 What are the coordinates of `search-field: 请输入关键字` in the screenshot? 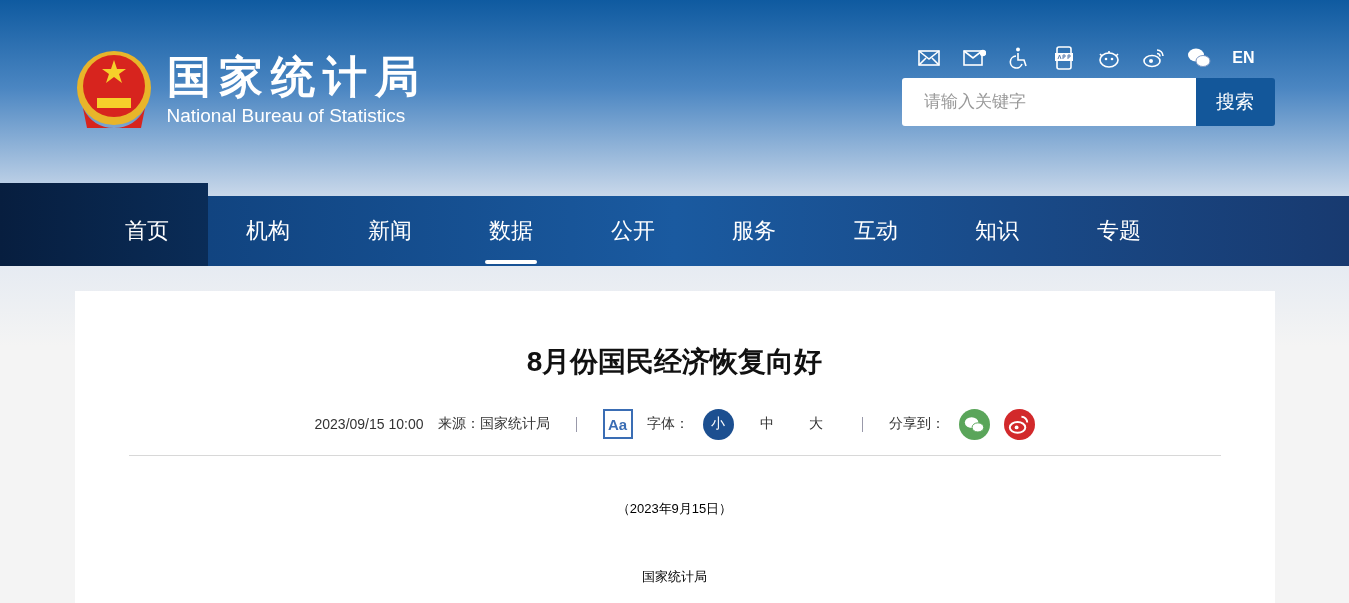 It's located at (1048, 102).